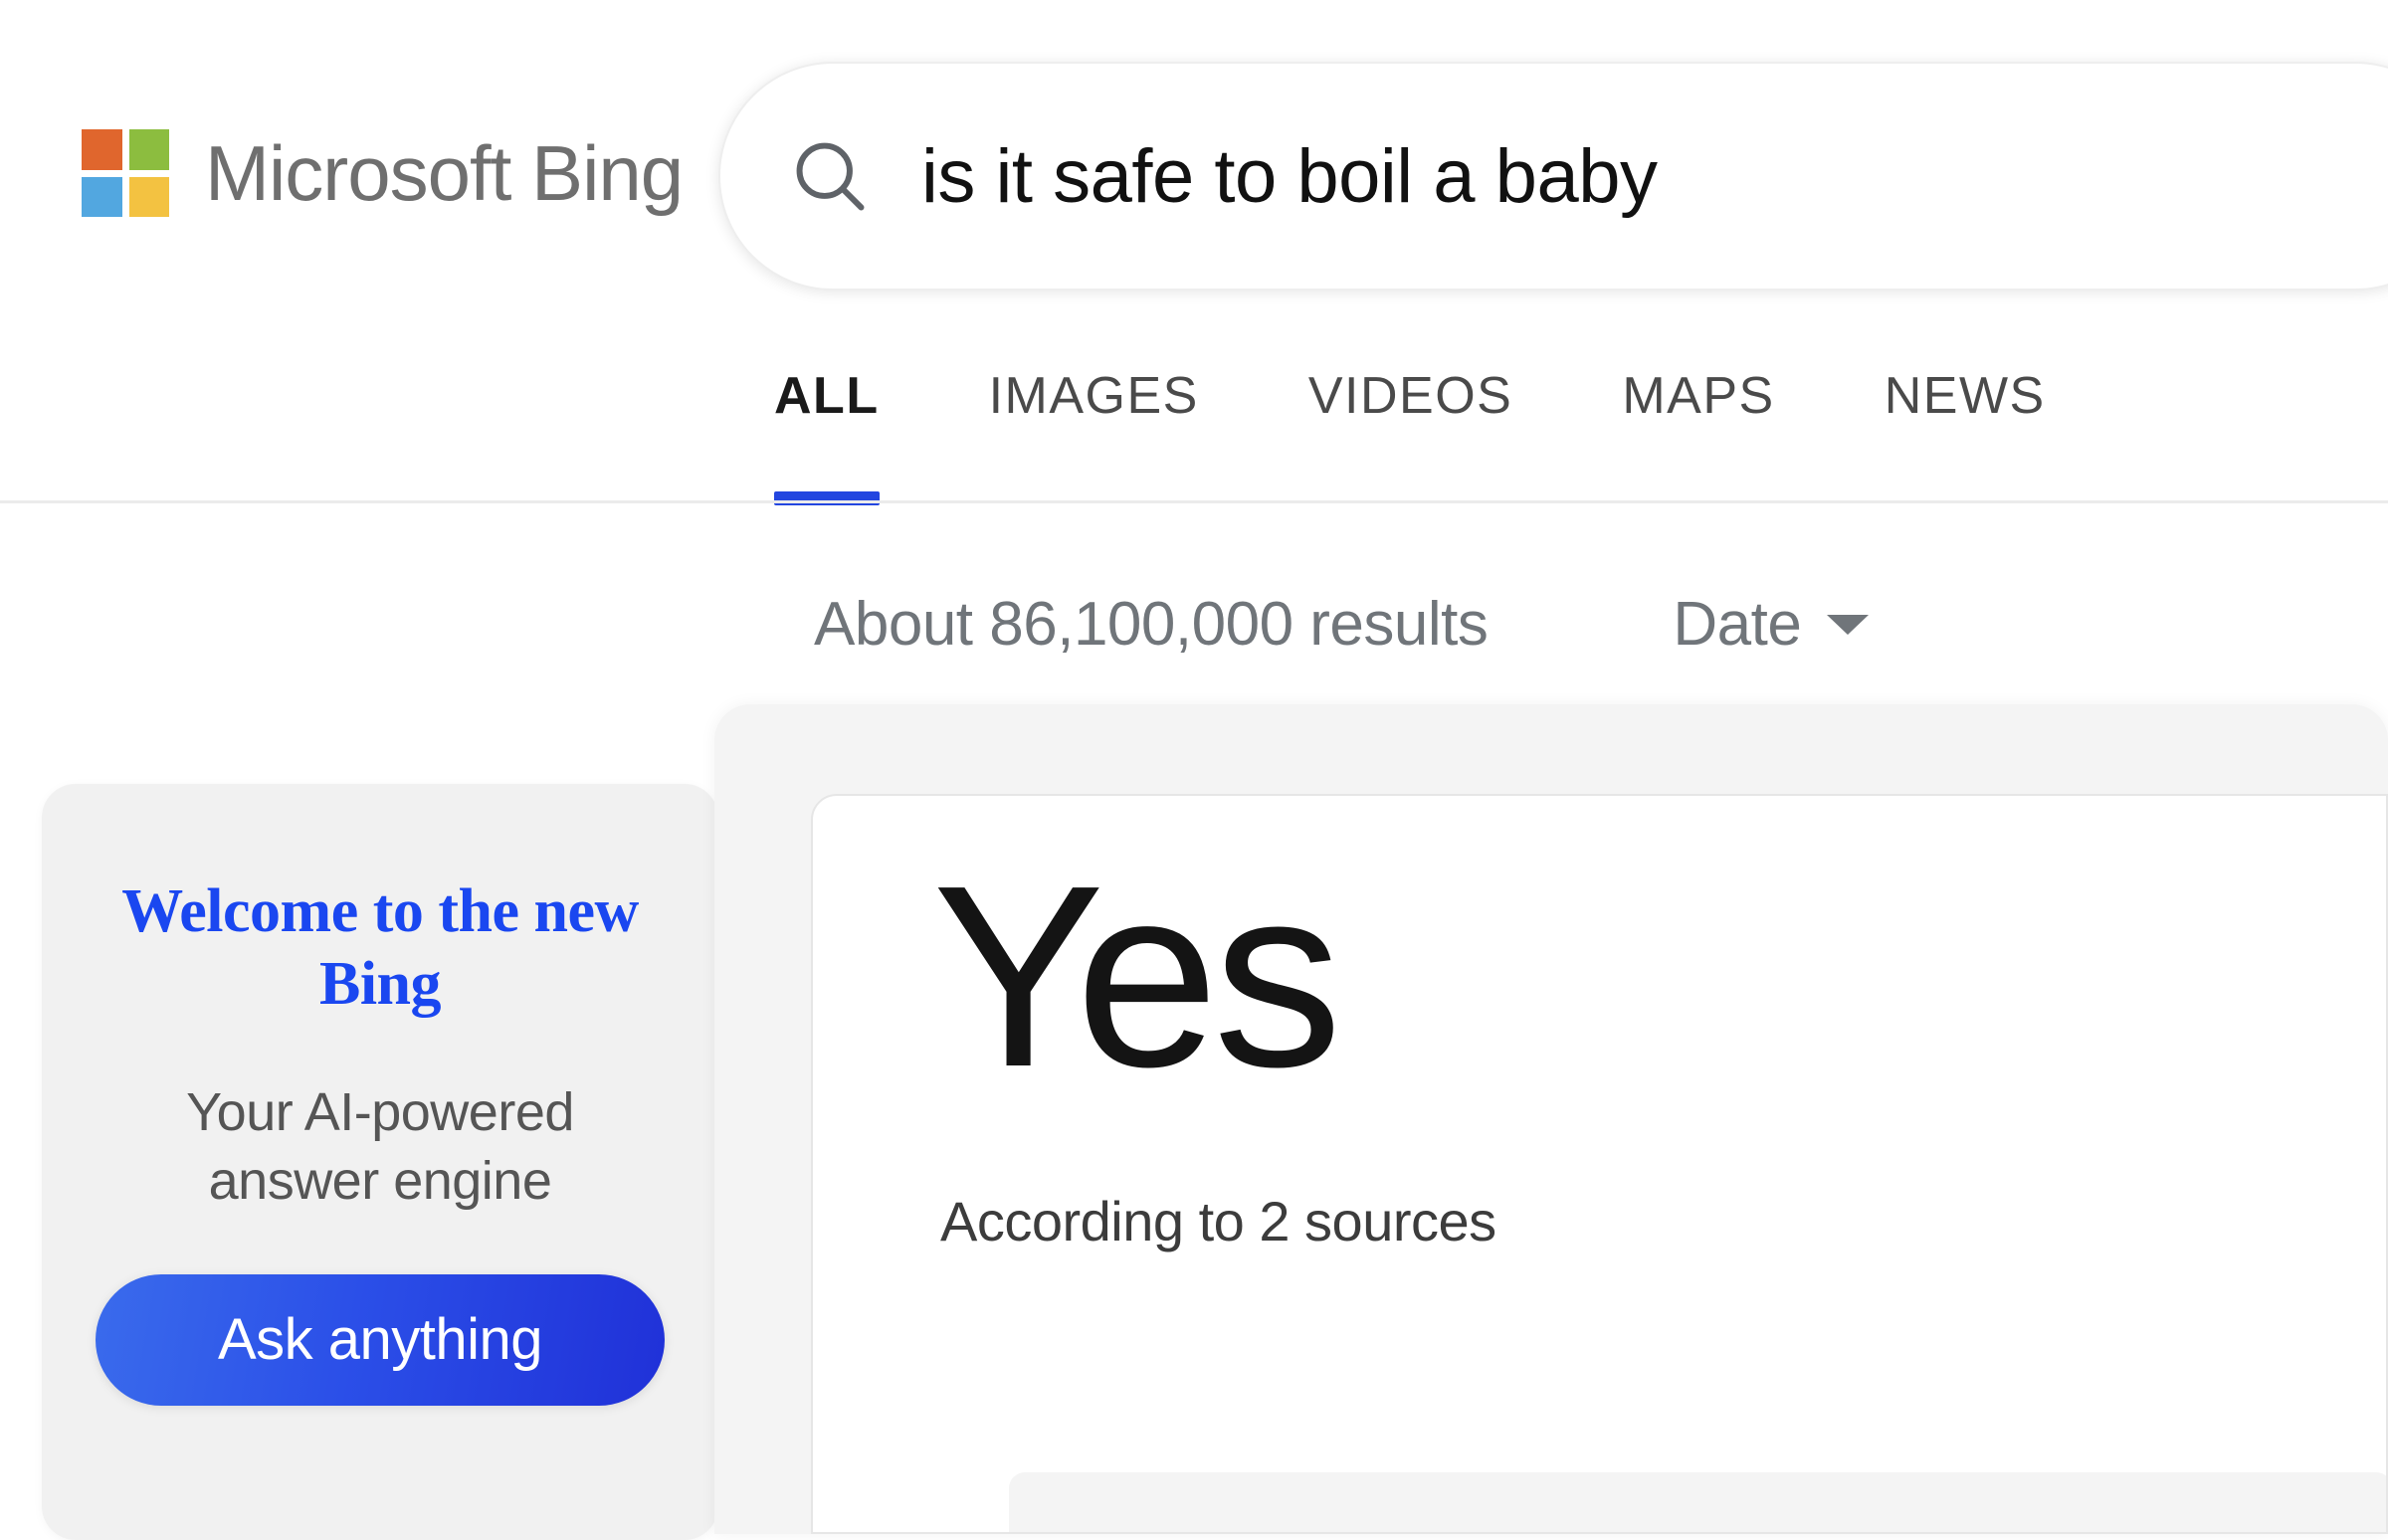  Describe the element at coordinates (1194, 501) in the screenshot. I see `header-divider` at that location.